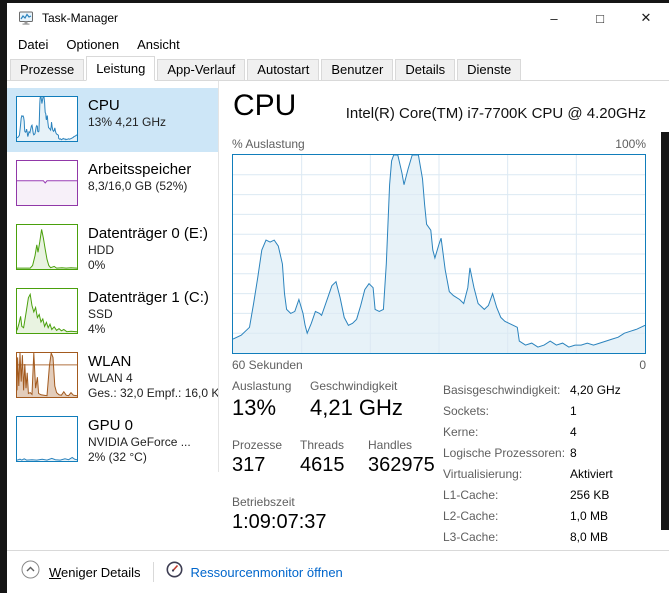 The image size is (669, 593). I want to click on fewer-details-label: Weniger Details, so click(95, 572).